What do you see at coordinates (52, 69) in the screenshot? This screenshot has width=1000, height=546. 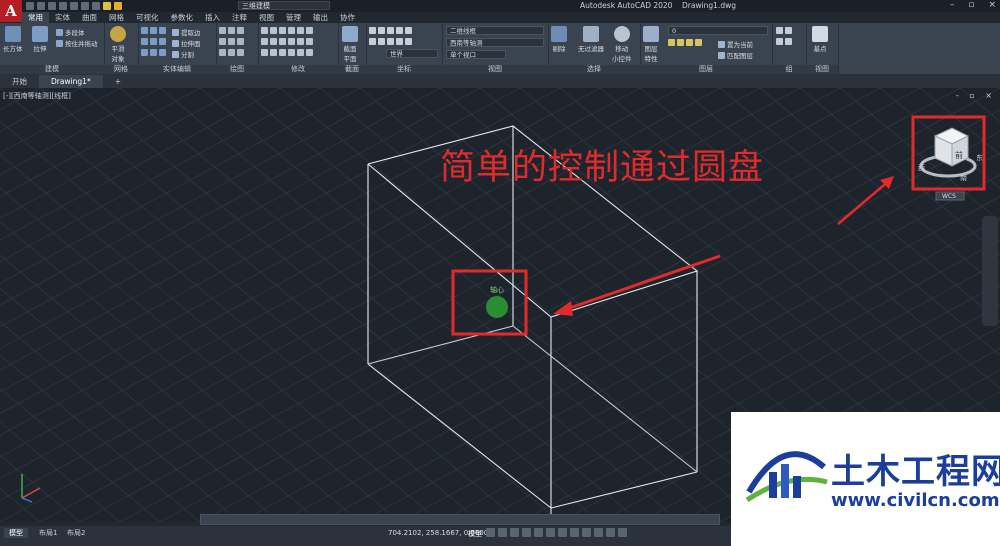 I see `panel-label: 建模` at bounding box center [52, 69].